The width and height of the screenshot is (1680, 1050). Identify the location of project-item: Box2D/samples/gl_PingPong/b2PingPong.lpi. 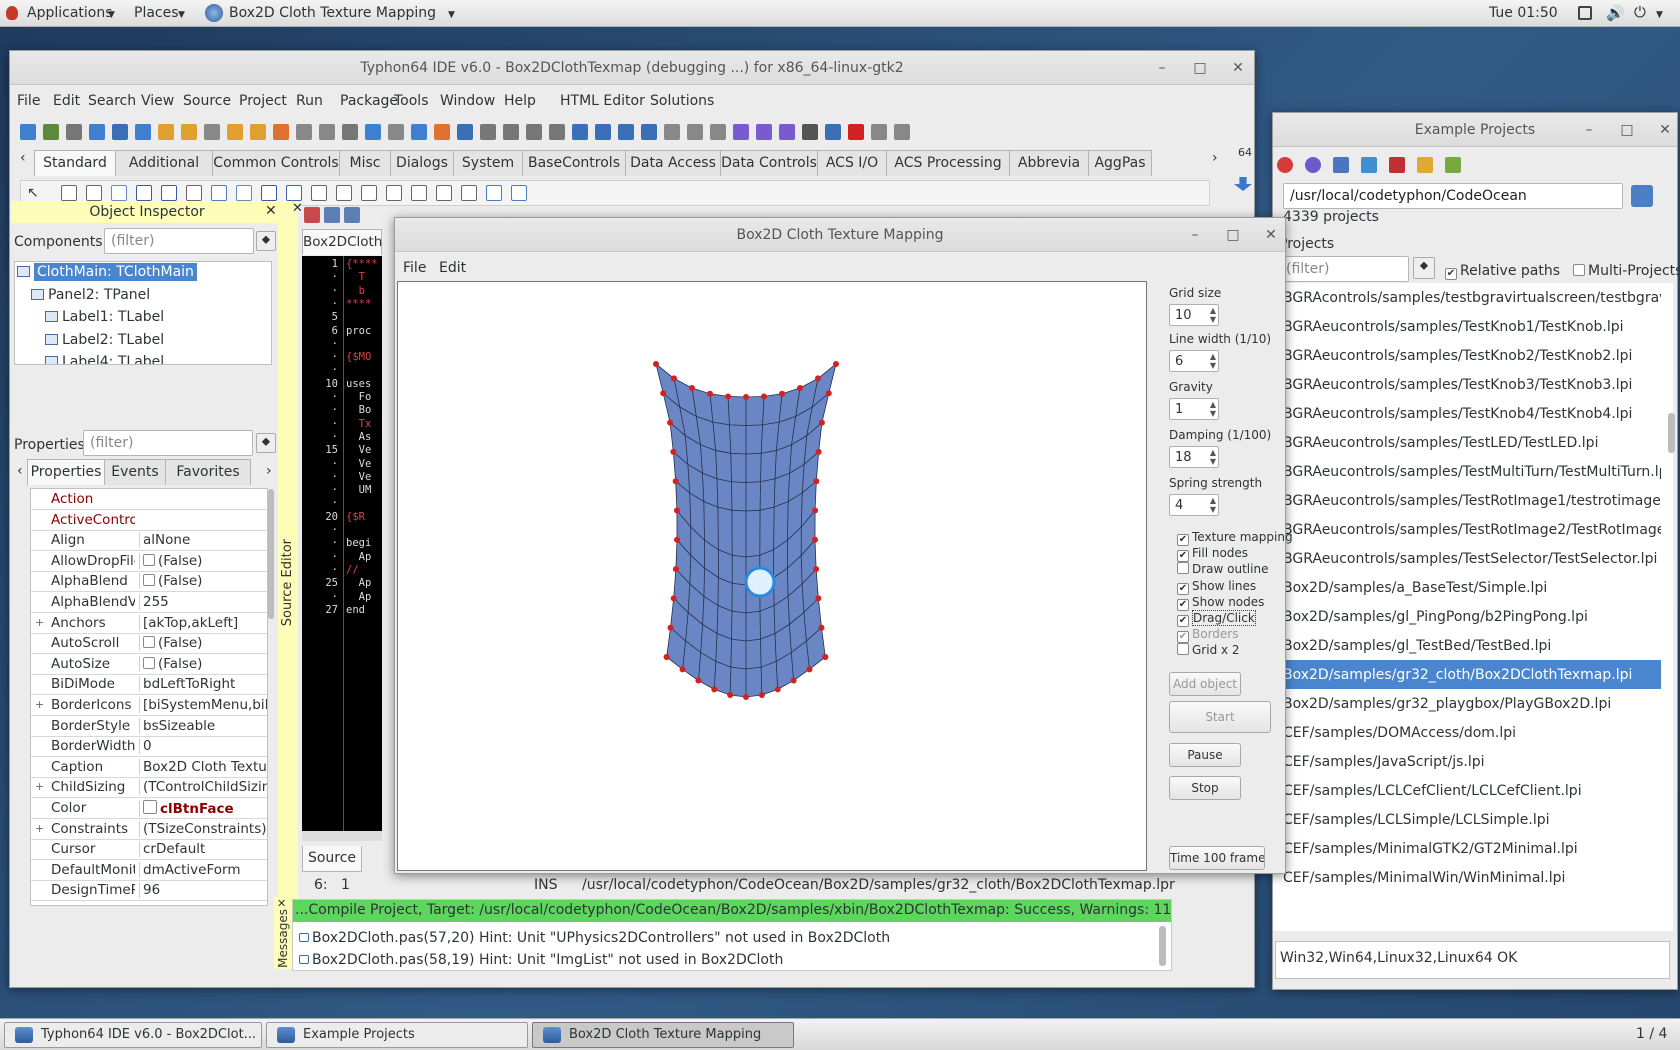
(1467, 616).